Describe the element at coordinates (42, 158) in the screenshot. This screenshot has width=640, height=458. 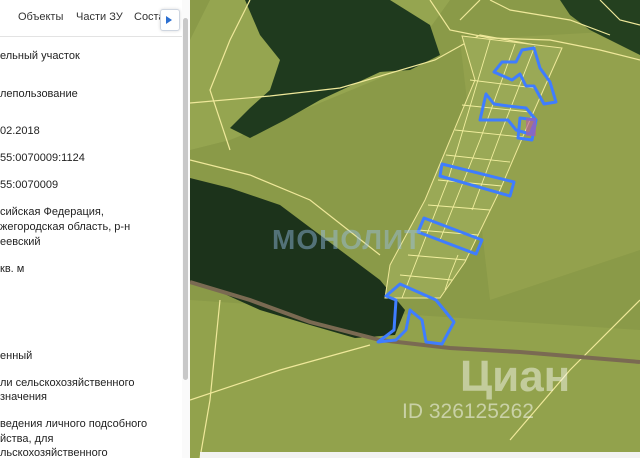
I see `cadastral-number: 55:0070009:1124` at that location.